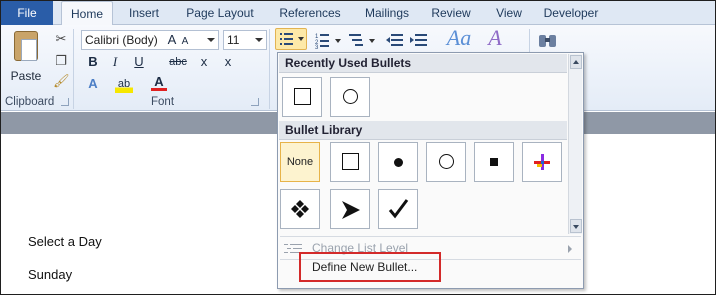  Describe the element at coordinates (362, 40) in the screenshot. I see `multilevel-list-icon` at that location.